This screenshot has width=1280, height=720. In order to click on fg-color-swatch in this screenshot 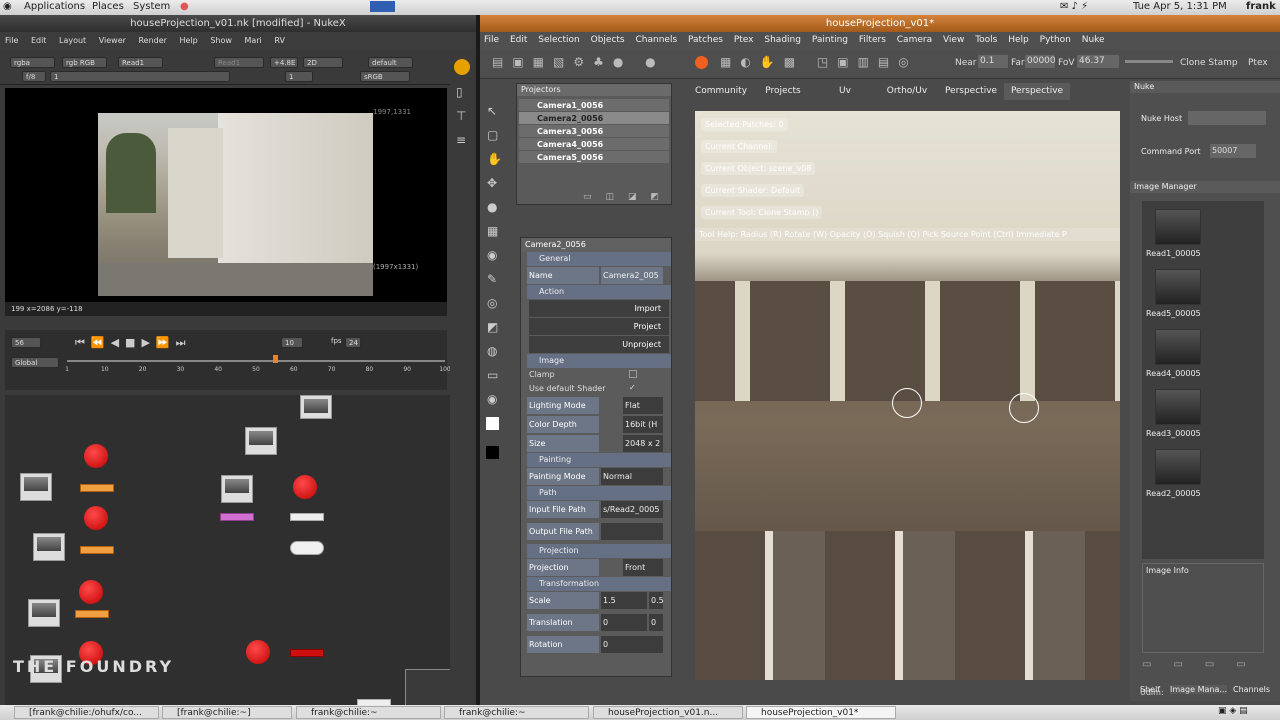, I will do `click(492, 423)`.